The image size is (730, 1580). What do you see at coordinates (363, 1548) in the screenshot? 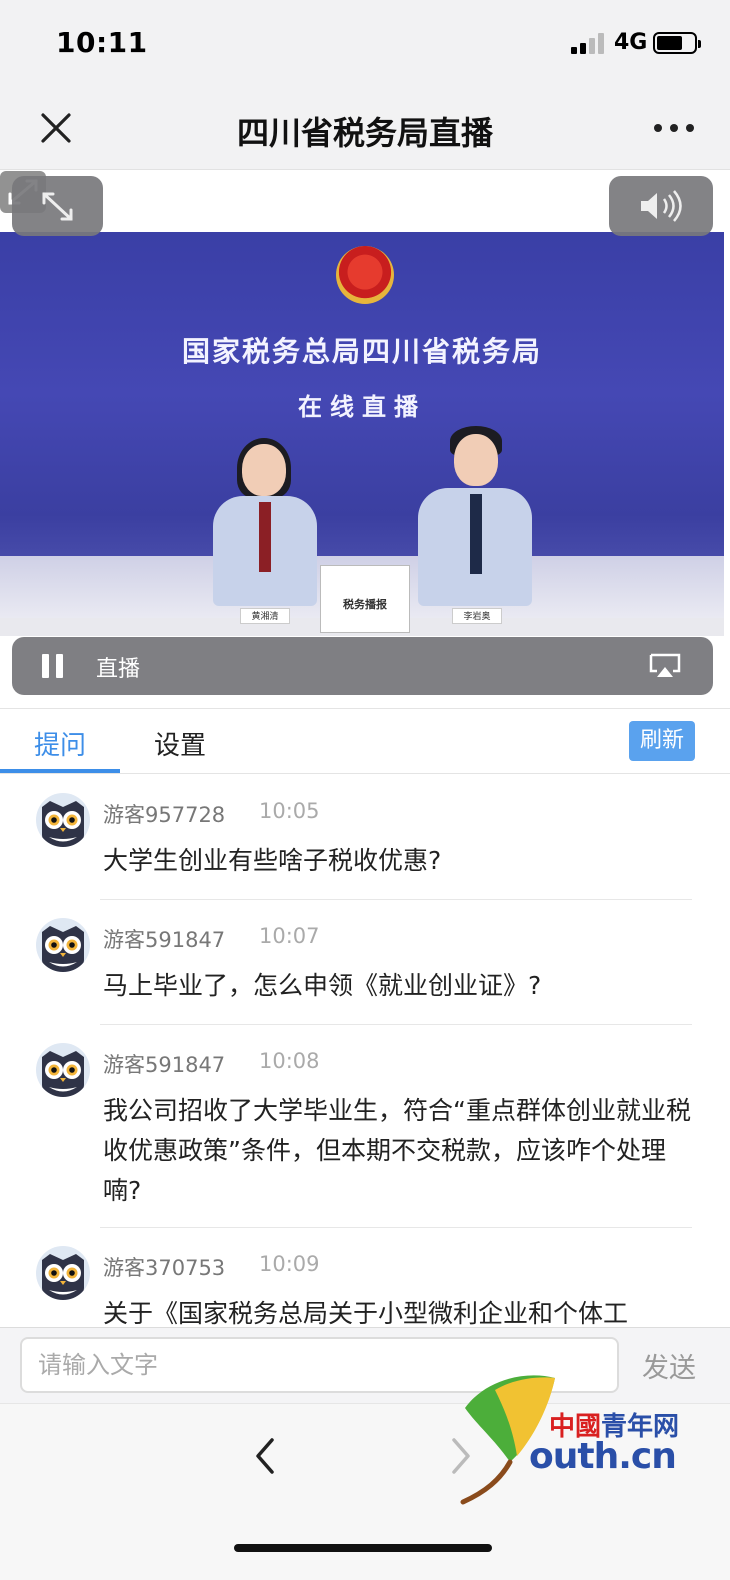
I see `home-indicator` at bounding box center [363, 1548].